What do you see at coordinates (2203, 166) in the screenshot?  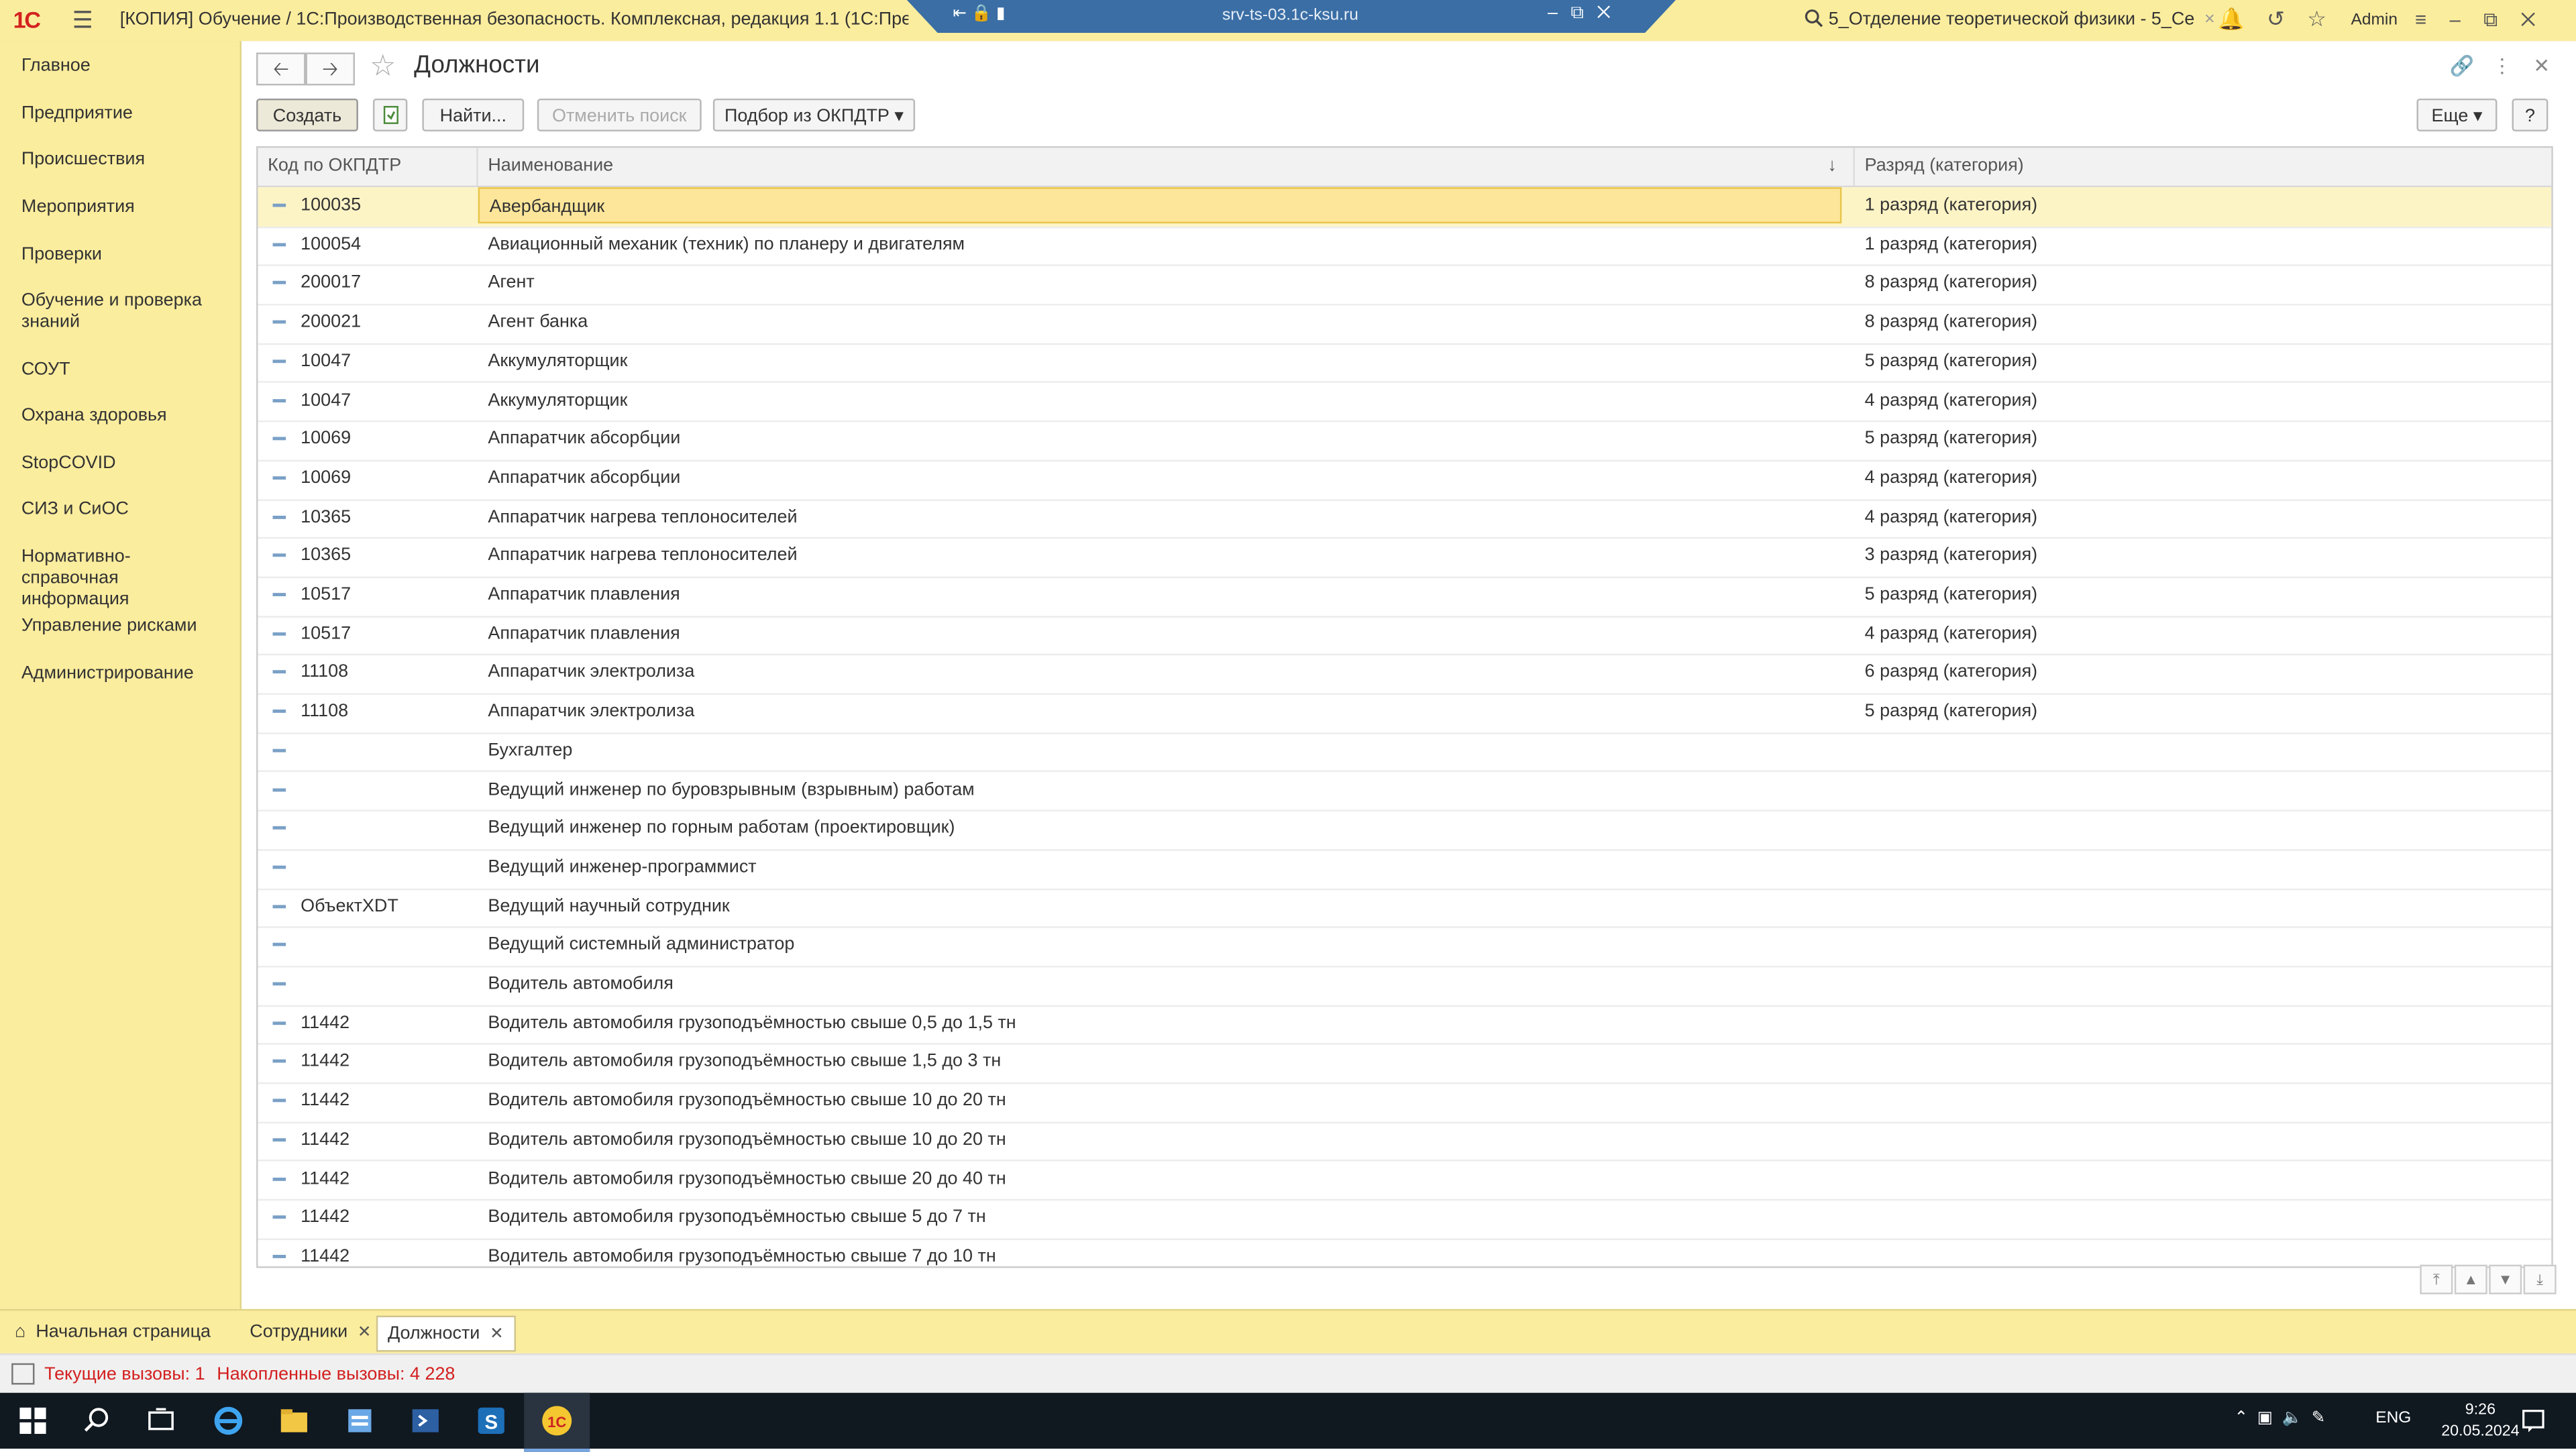 I see `column-header-rank: Разряд (категория)` at bounding box center [2203, 166].